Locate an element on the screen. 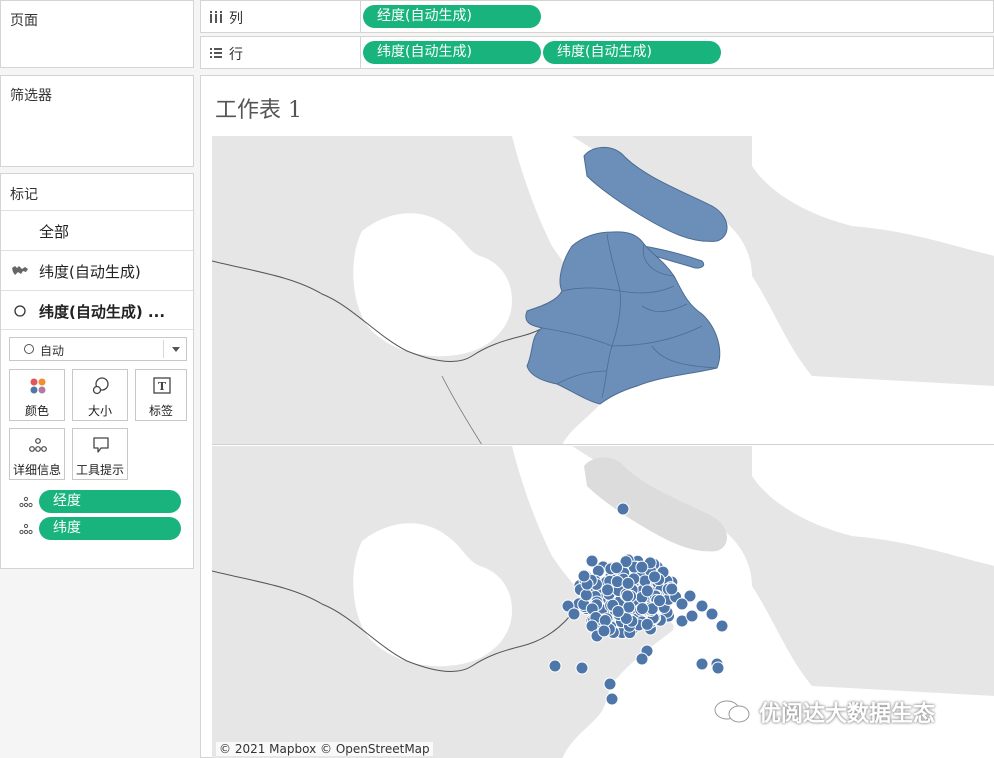 The image size is (994, 758). rows-label: 行 is located at coordinates (236, 55).